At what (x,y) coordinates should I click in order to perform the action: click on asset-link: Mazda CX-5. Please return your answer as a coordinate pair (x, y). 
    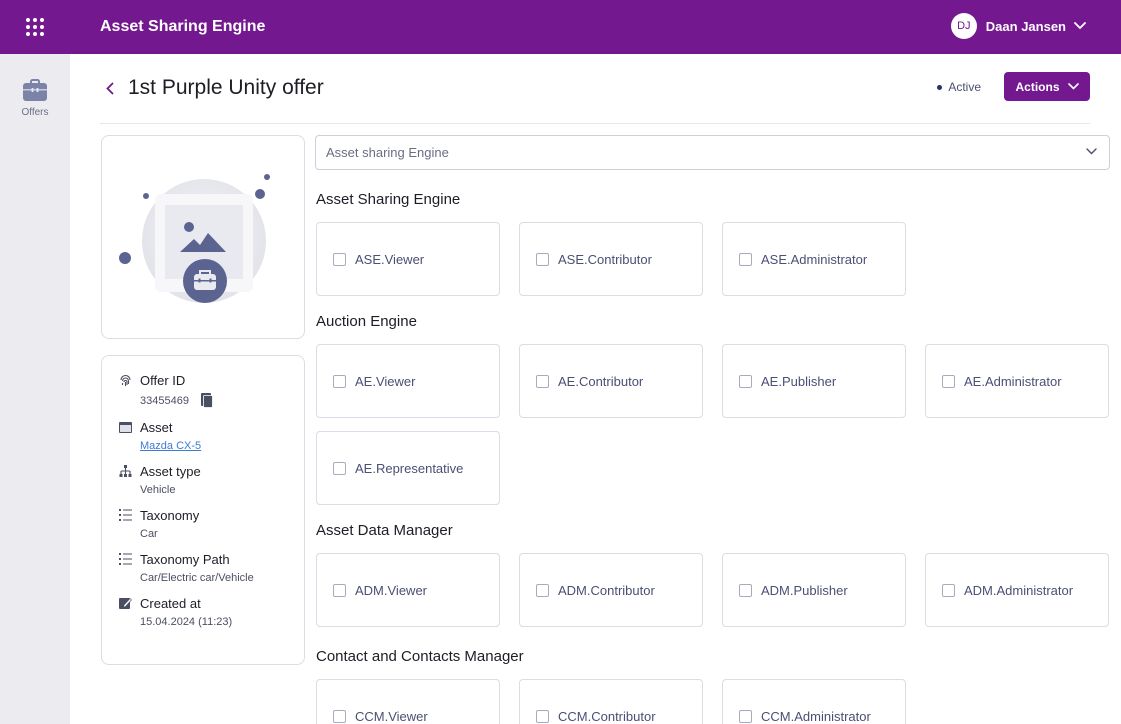
    Looking at the image, I should click on (222, 446).